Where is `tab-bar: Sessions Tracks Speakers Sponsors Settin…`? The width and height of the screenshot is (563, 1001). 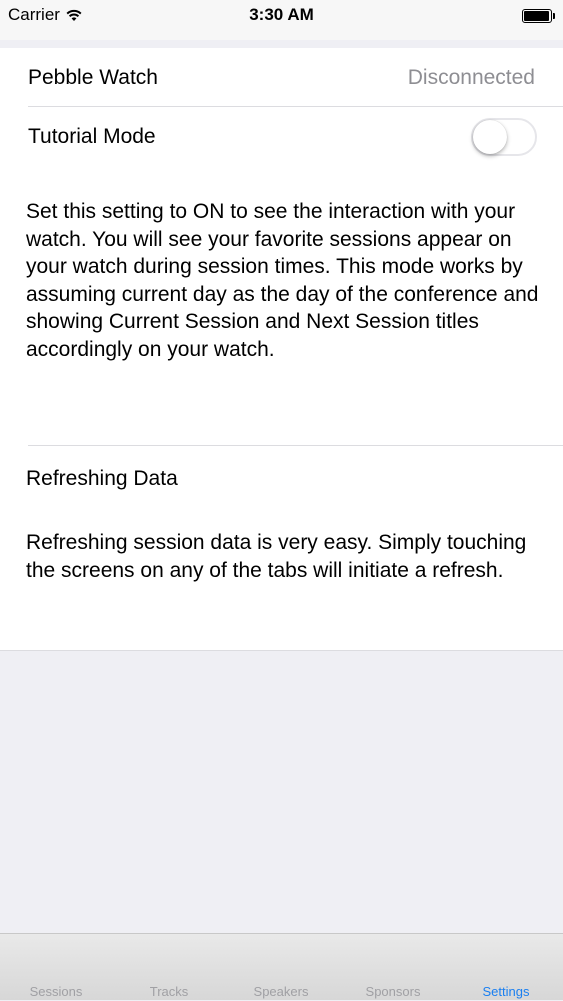 tab-bar: Sessions Tracks Speakers Sponsors Settin… is located at coordinates (281, 966).